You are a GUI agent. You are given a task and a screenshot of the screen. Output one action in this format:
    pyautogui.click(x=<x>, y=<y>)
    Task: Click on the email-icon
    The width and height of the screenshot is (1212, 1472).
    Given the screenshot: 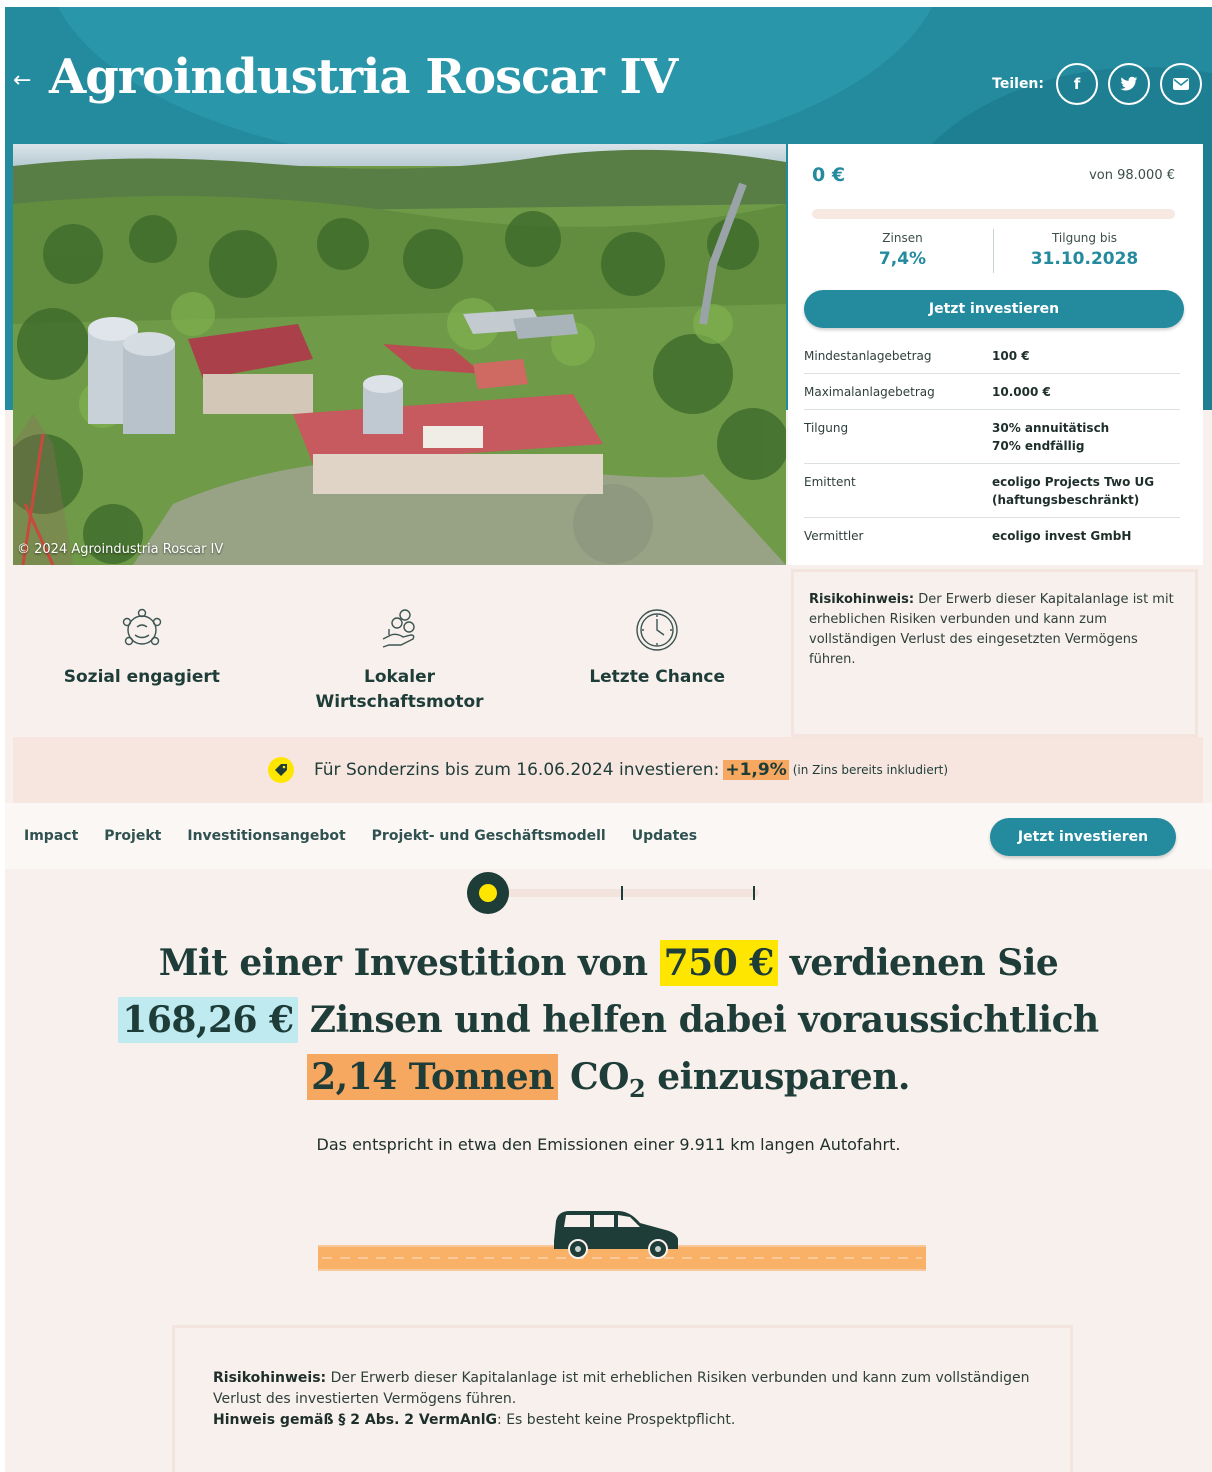 What is the action you would take?
    pyautogui.click(x=1181, y=84)
    